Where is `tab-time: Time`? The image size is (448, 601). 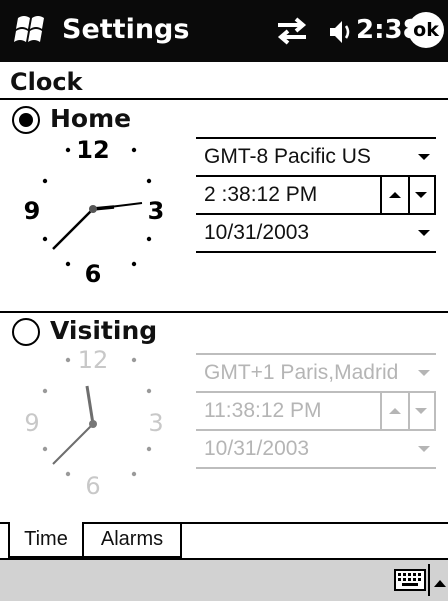
tab-time: Time is located at coordinates (46, 540).